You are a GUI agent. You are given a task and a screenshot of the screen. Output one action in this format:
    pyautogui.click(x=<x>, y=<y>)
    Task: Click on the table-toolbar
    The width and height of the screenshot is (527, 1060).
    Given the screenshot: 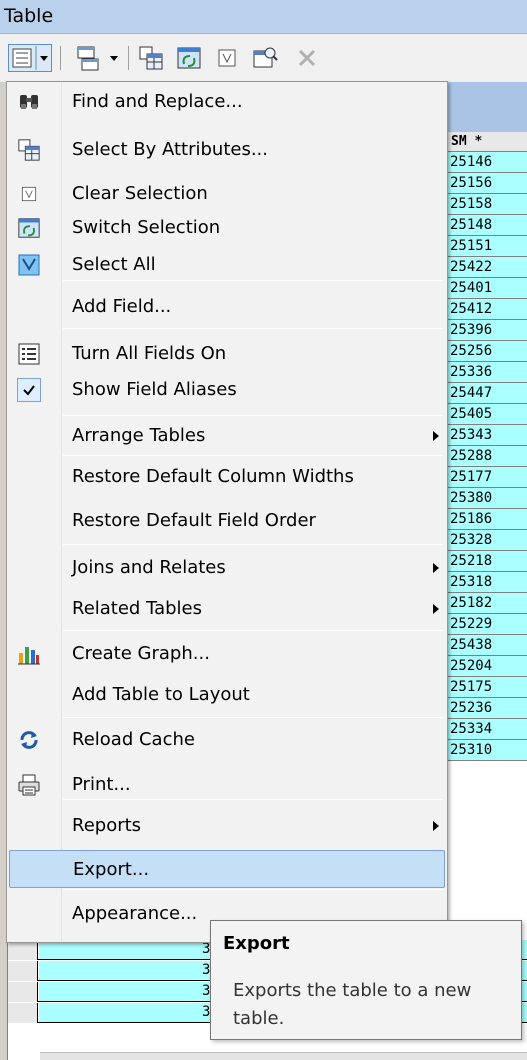 What is the action you would take?
    pyautogui.click(x=263, y=58)
    